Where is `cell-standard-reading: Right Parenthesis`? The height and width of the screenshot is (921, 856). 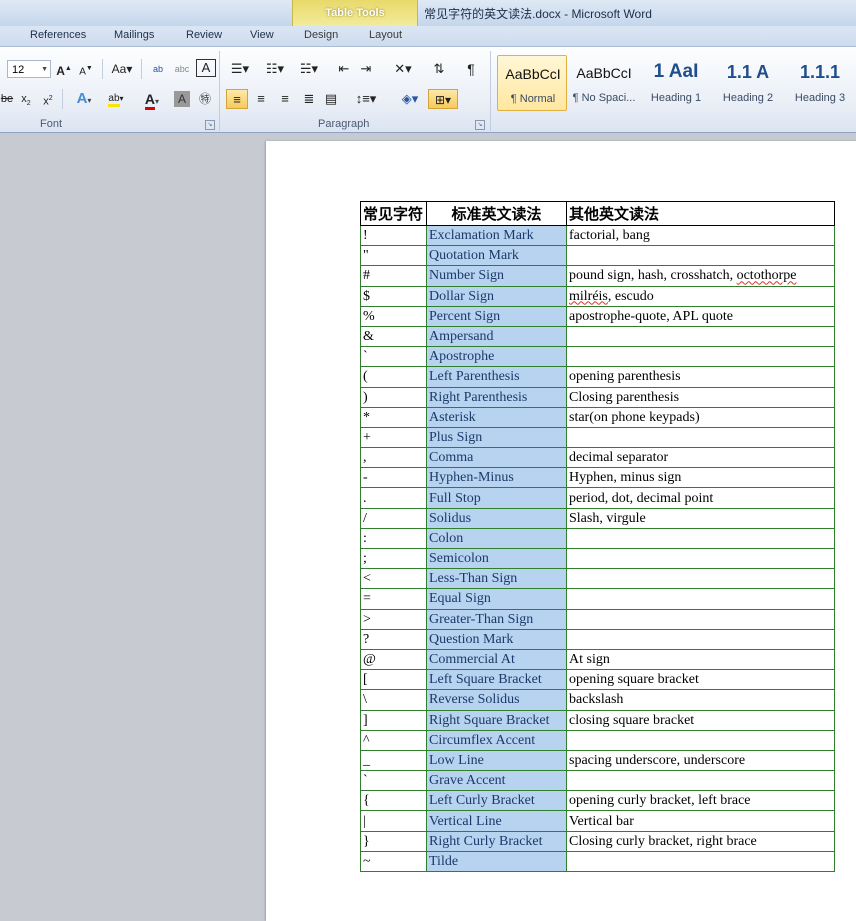
cell-standard-reading: Right Parenthesis is located at coordinates (496, 397).